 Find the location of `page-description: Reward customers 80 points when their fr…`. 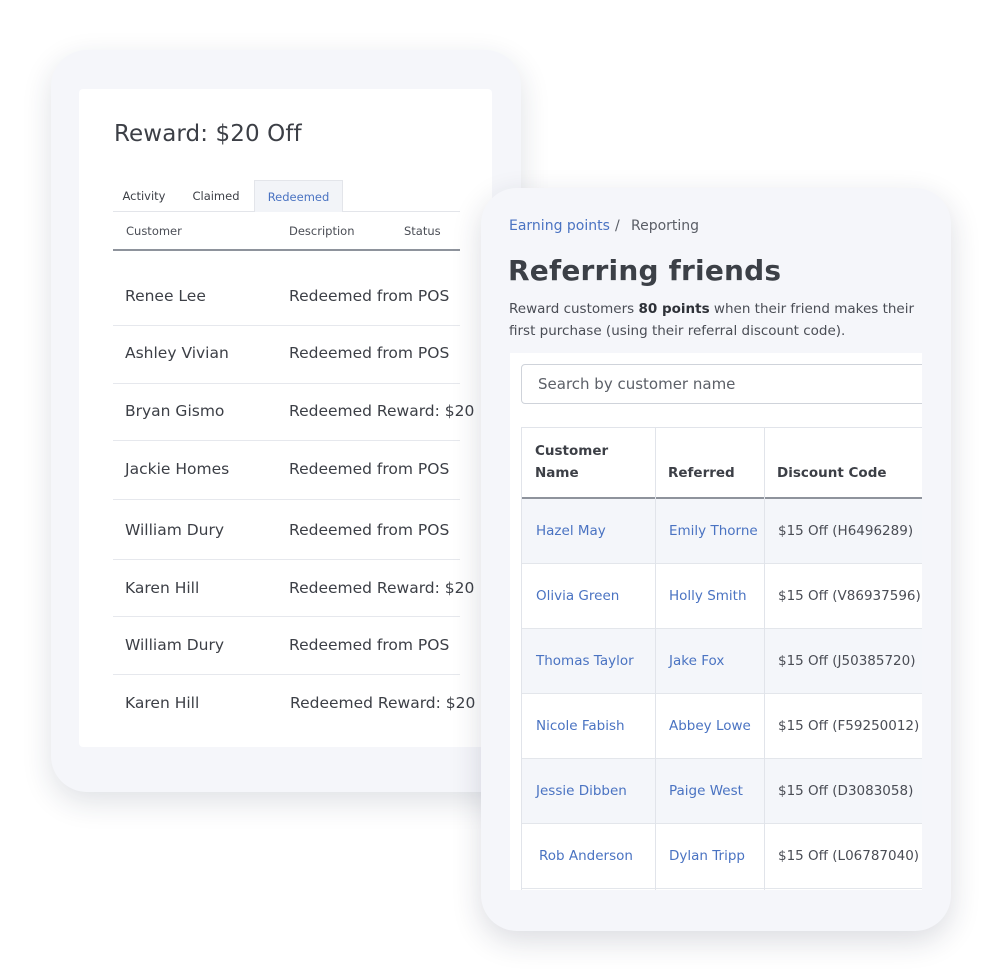

page-description: Reward customers 80 points when their fr… is located at coordinates (719, 320).